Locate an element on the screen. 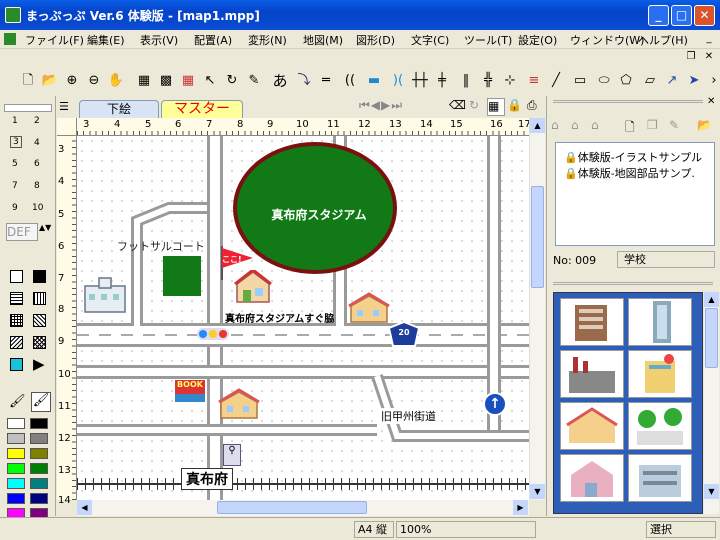  one-way-arrow-icon: ↑ is located at coordinates (495, 404).